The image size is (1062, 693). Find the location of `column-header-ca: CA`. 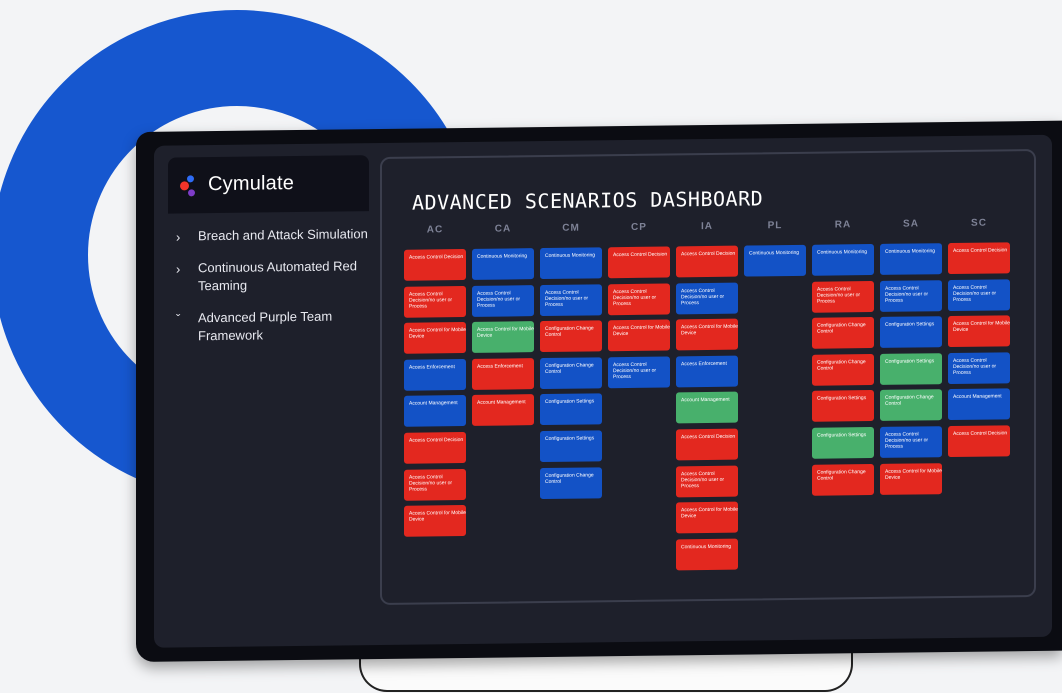

column-header-ca: CA is located at coordinates (503, 229).